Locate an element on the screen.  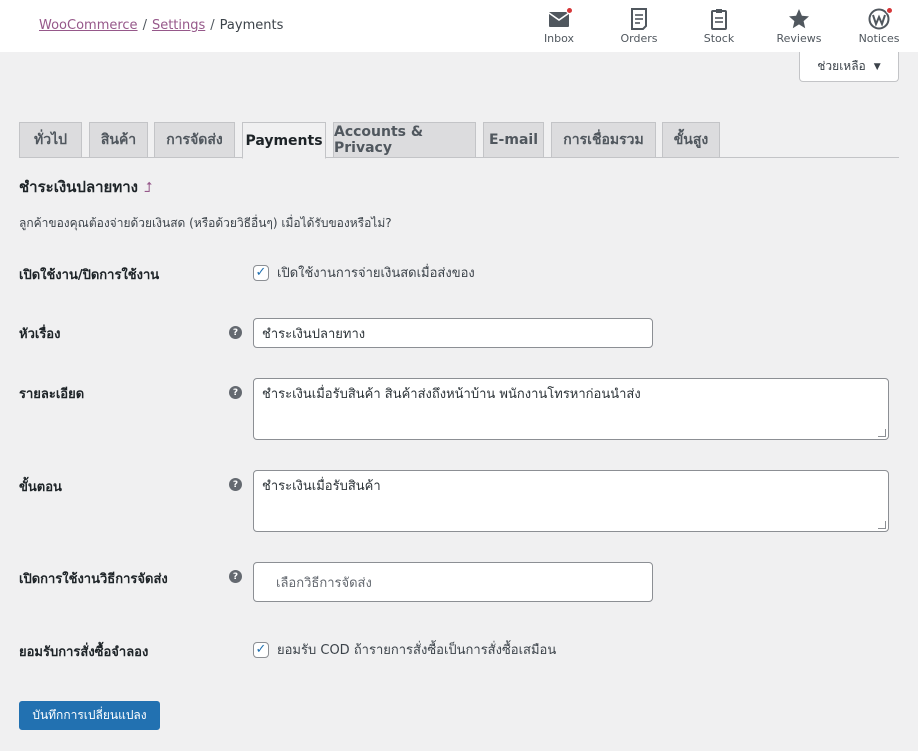
tab-payments: Payments is located at coordinates (284, 140).